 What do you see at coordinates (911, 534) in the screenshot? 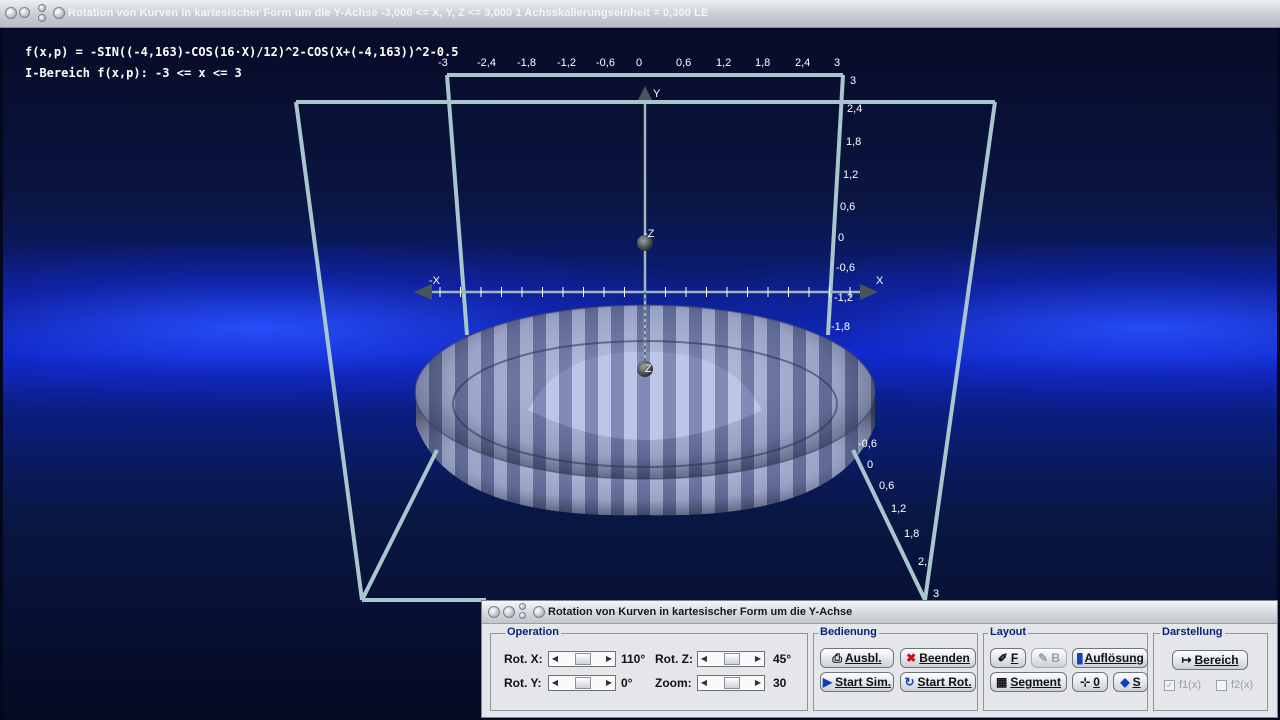
I see `depth-tick: 1,8` at bounding box center [911, 534].